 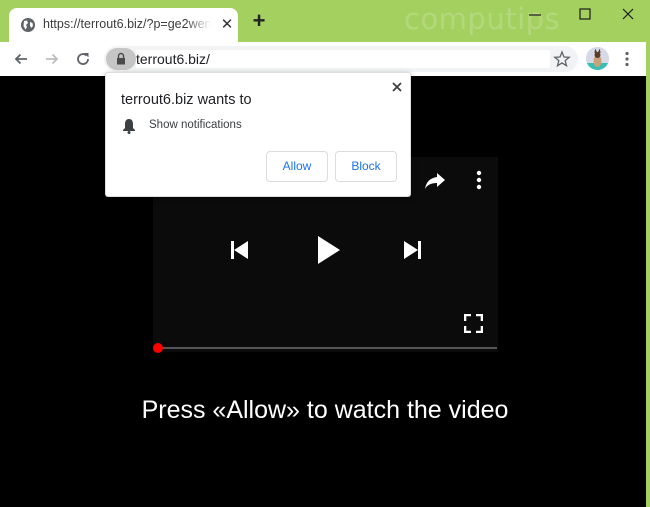 I want to click on globe-icon, so click(x=28, y=25).